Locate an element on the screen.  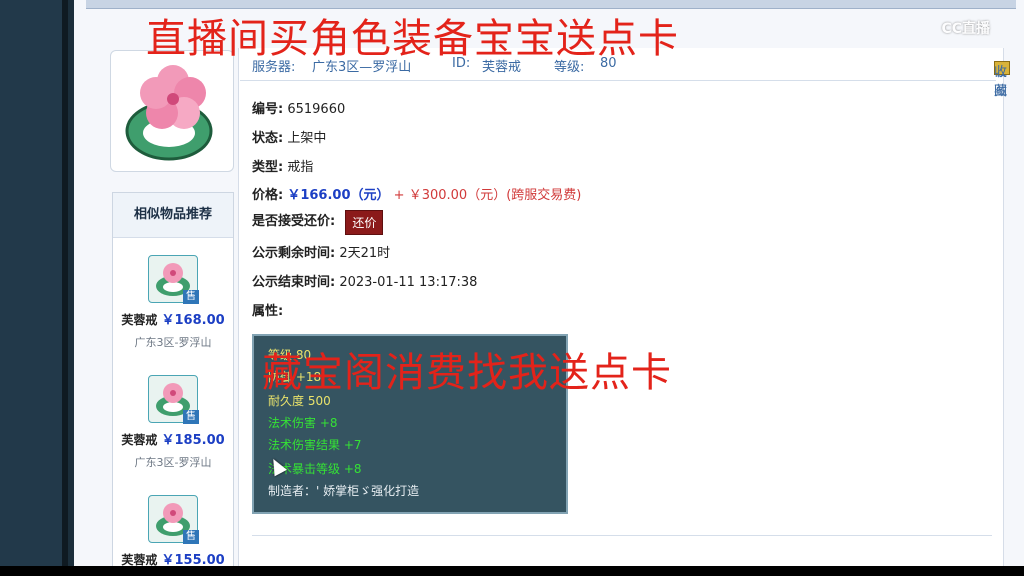
number-label: 编号: is located at coordinates (268, 109).